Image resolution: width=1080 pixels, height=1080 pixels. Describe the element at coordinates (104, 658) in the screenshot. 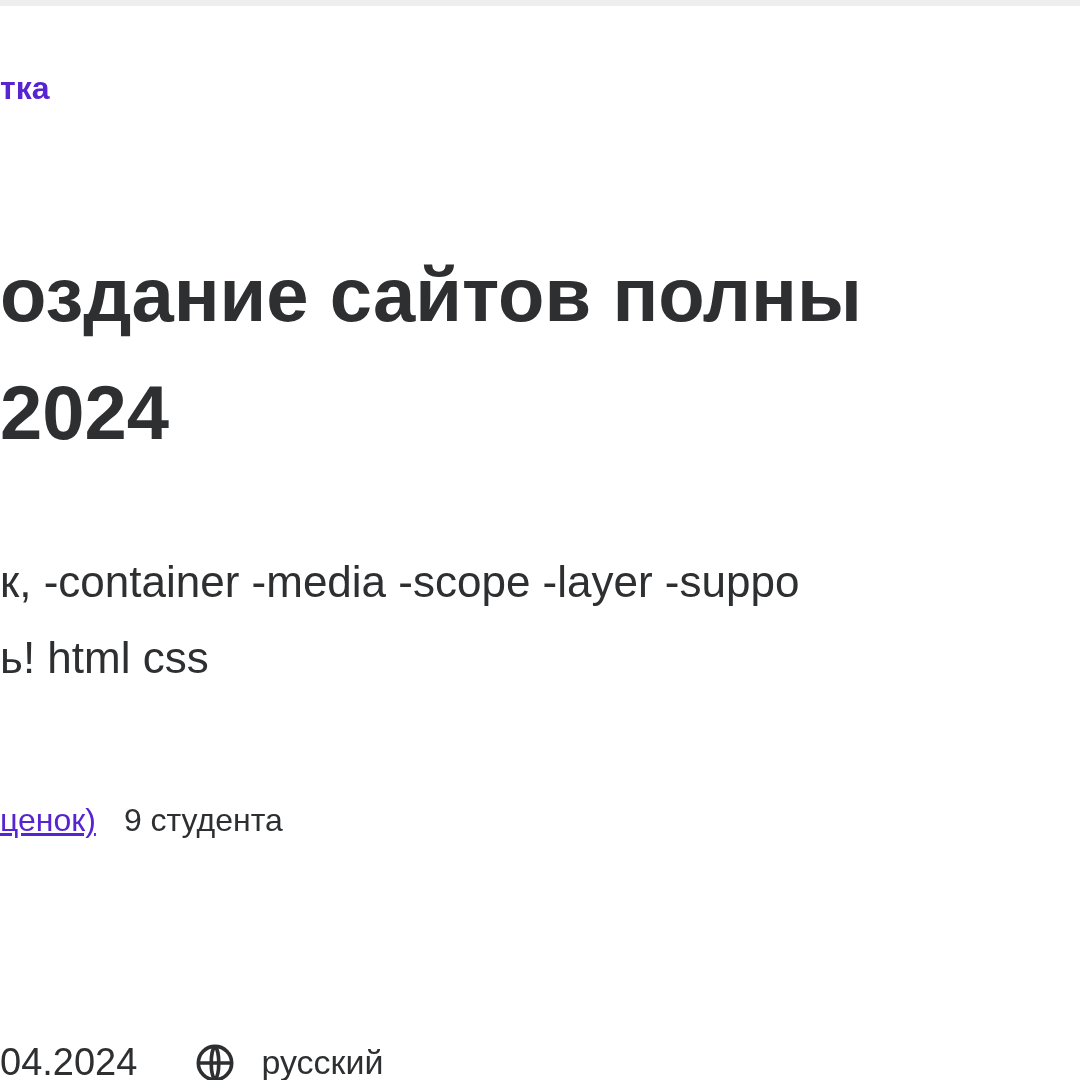

I see `course-subtitle: ь! html css` at that location.